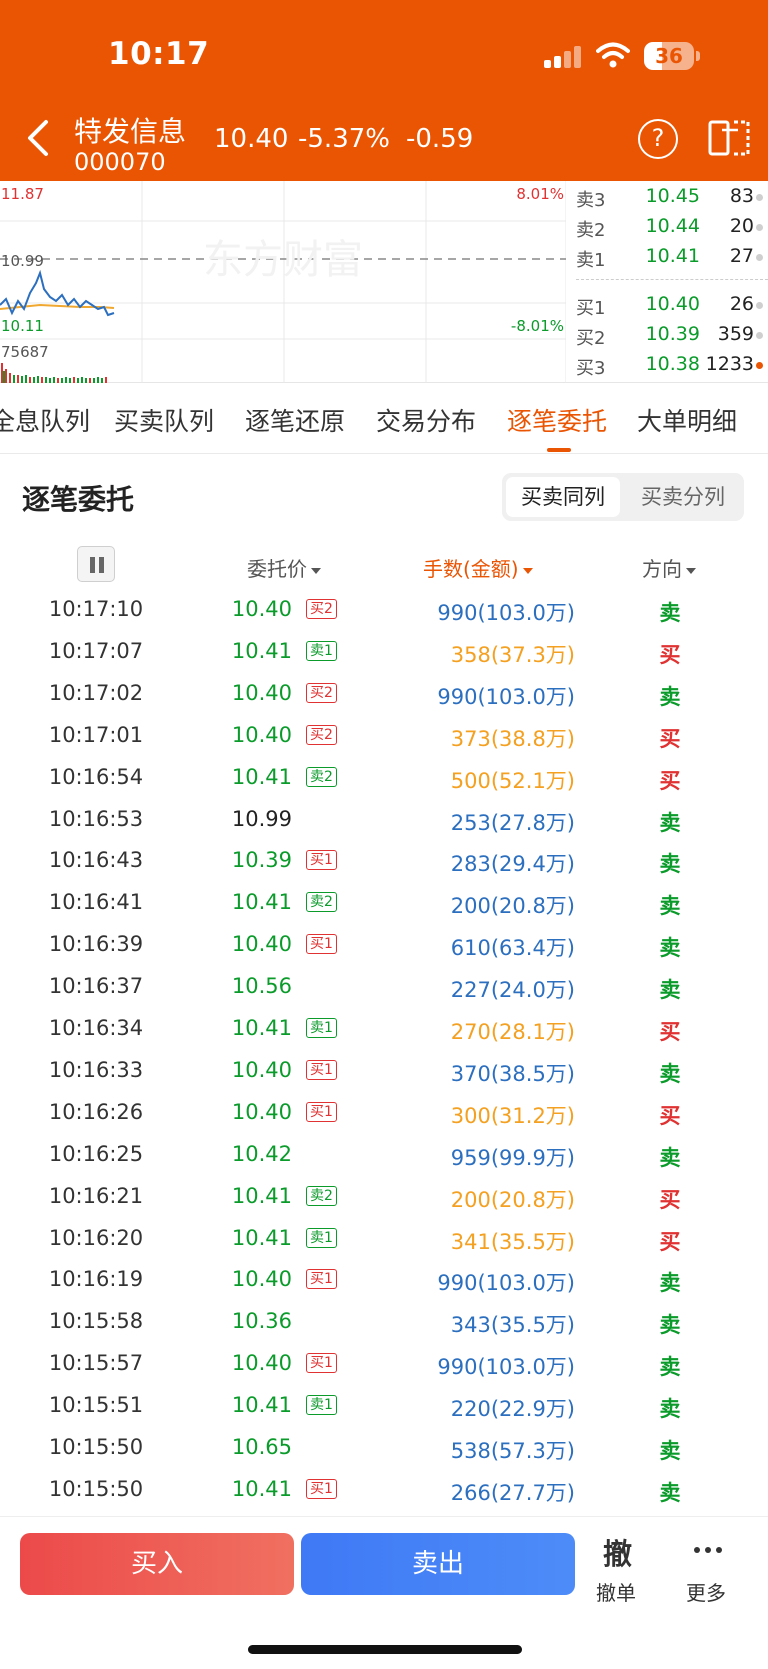 The height and width of the screenshot is (1669, 768). I want to click on more-dots-icon, so click(708, 1550).